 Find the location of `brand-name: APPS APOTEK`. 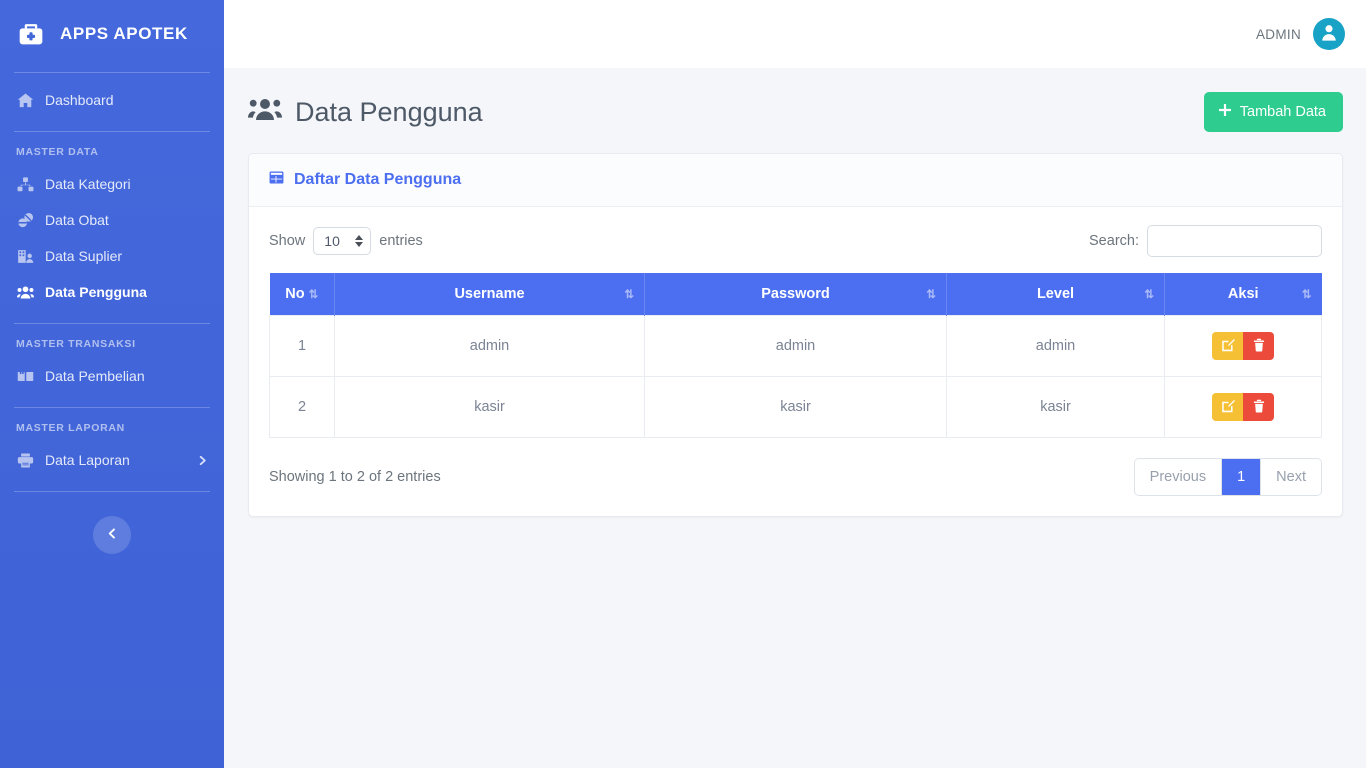

brand-name: APPS APOTEK is located at coordinates (124, 33).